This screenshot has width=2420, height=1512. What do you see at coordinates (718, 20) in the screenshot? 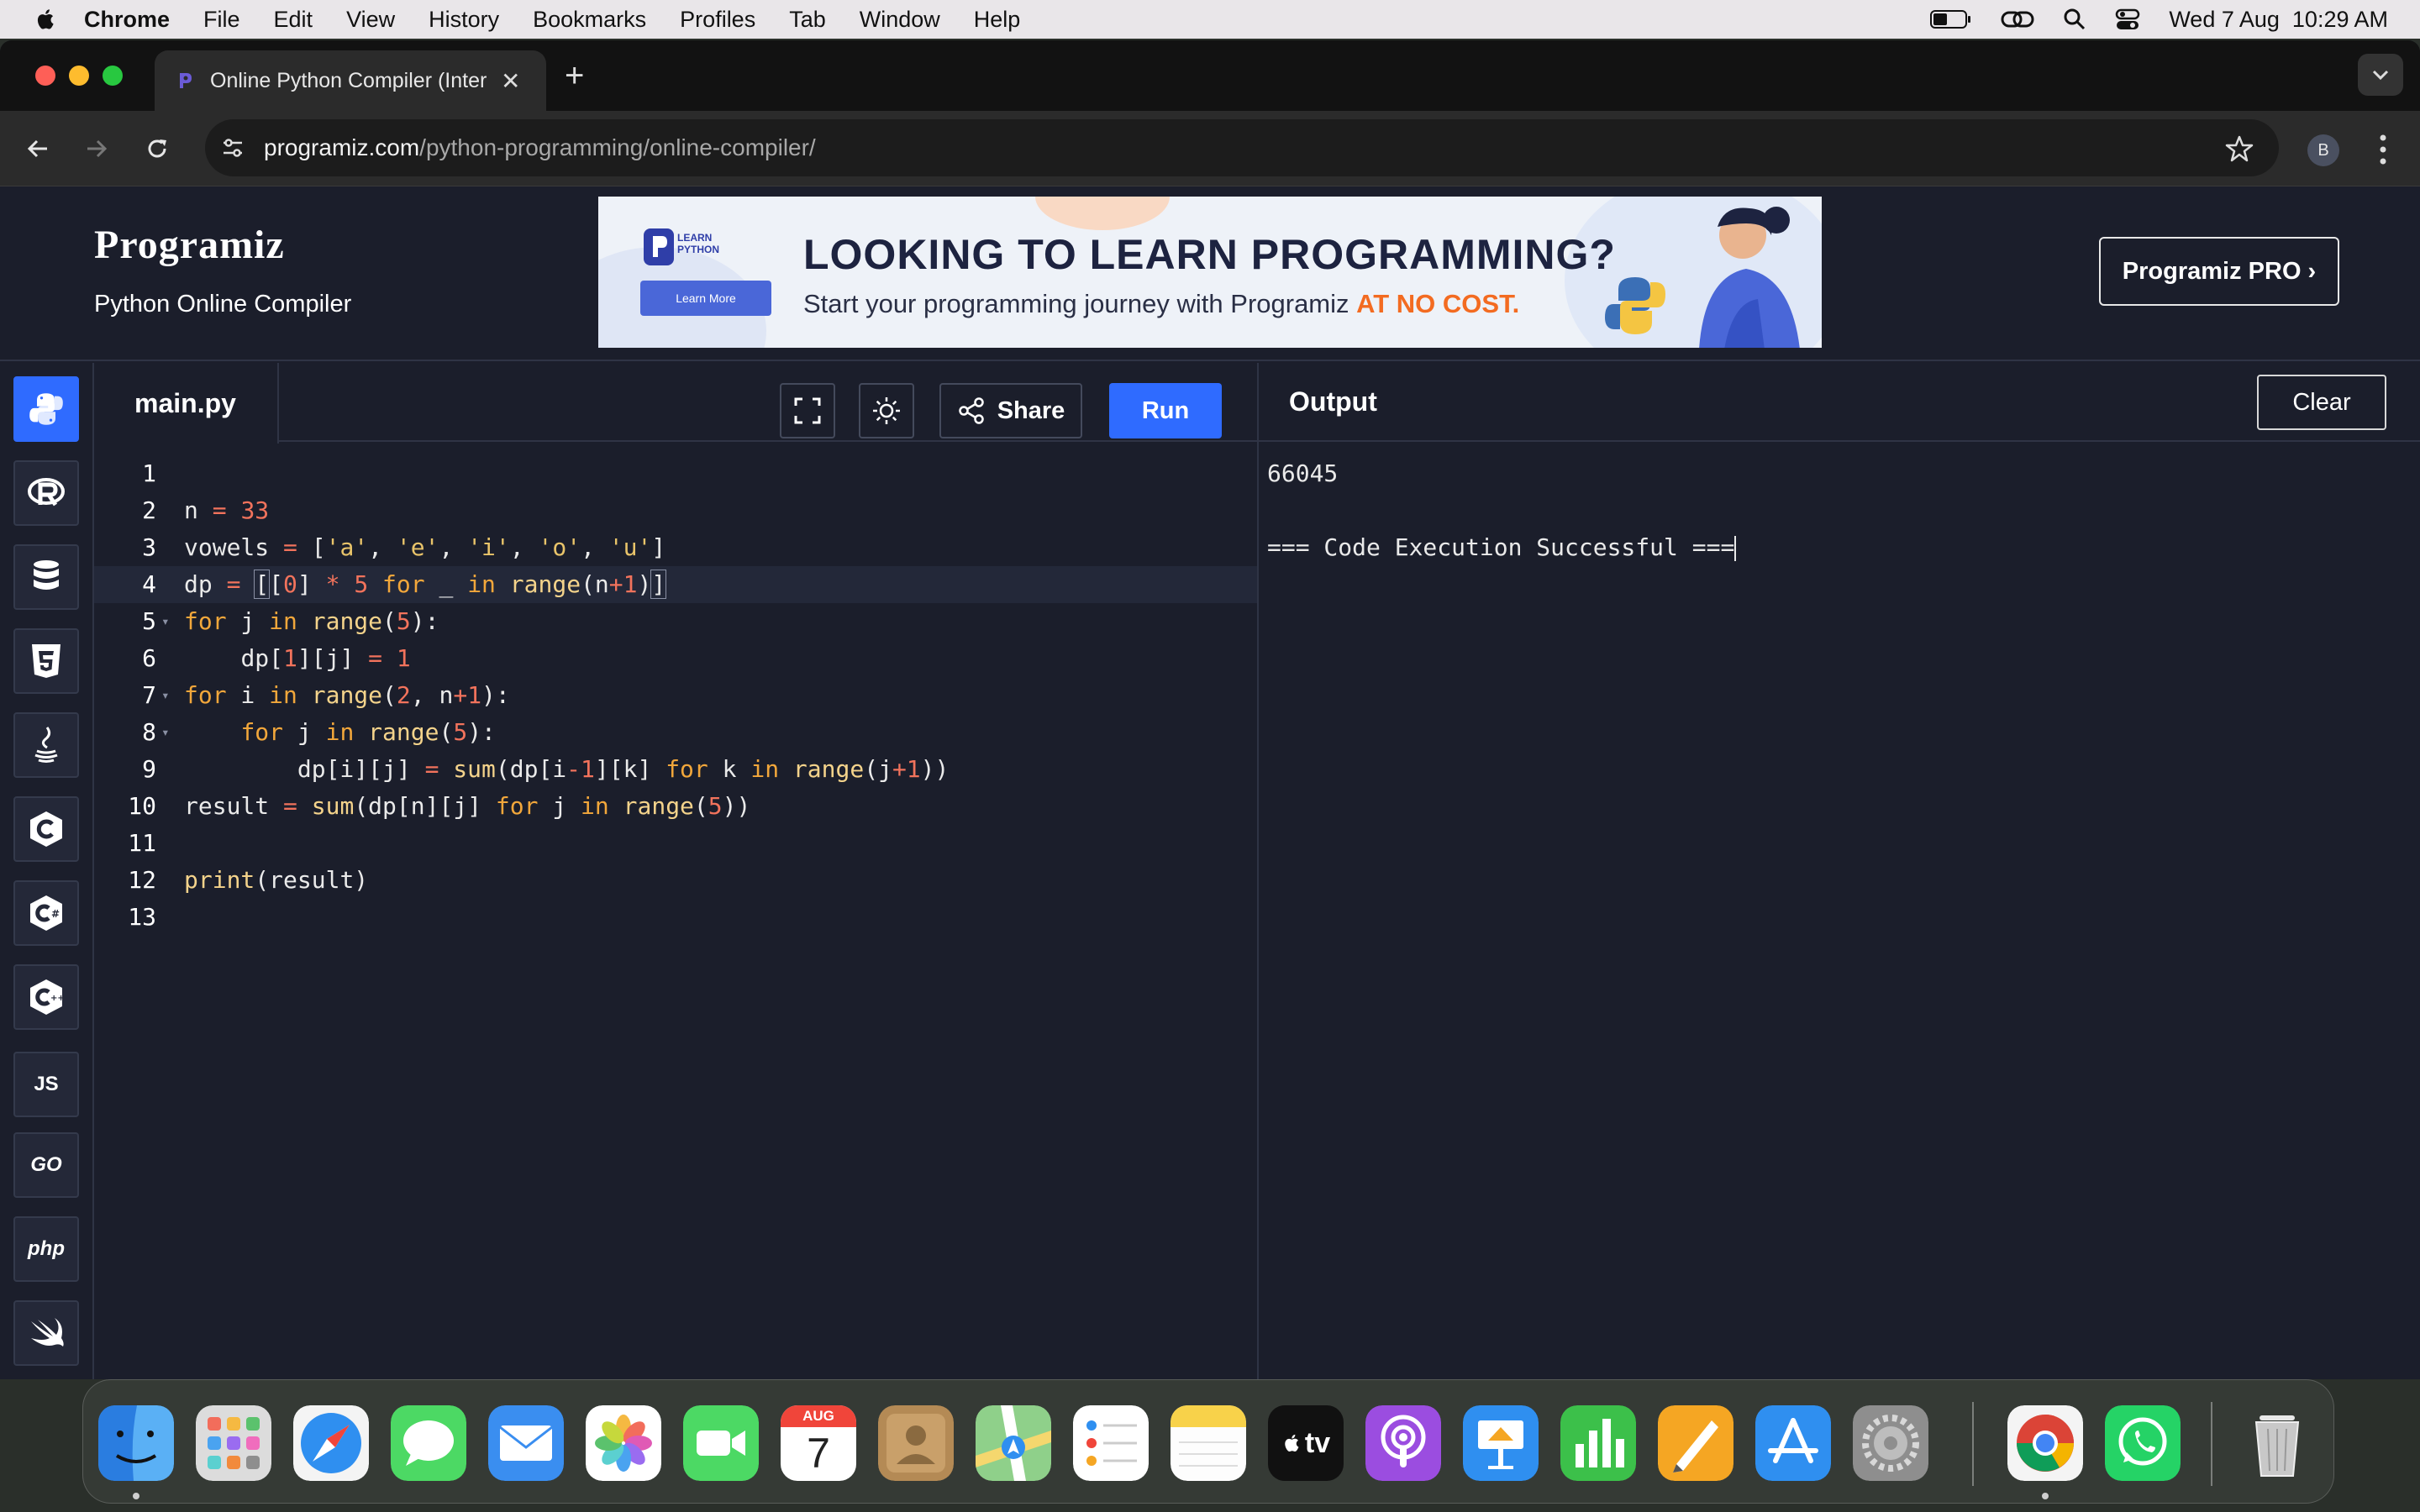
I see `menu-profiles: Profiles` at bounding box center [718, 20].